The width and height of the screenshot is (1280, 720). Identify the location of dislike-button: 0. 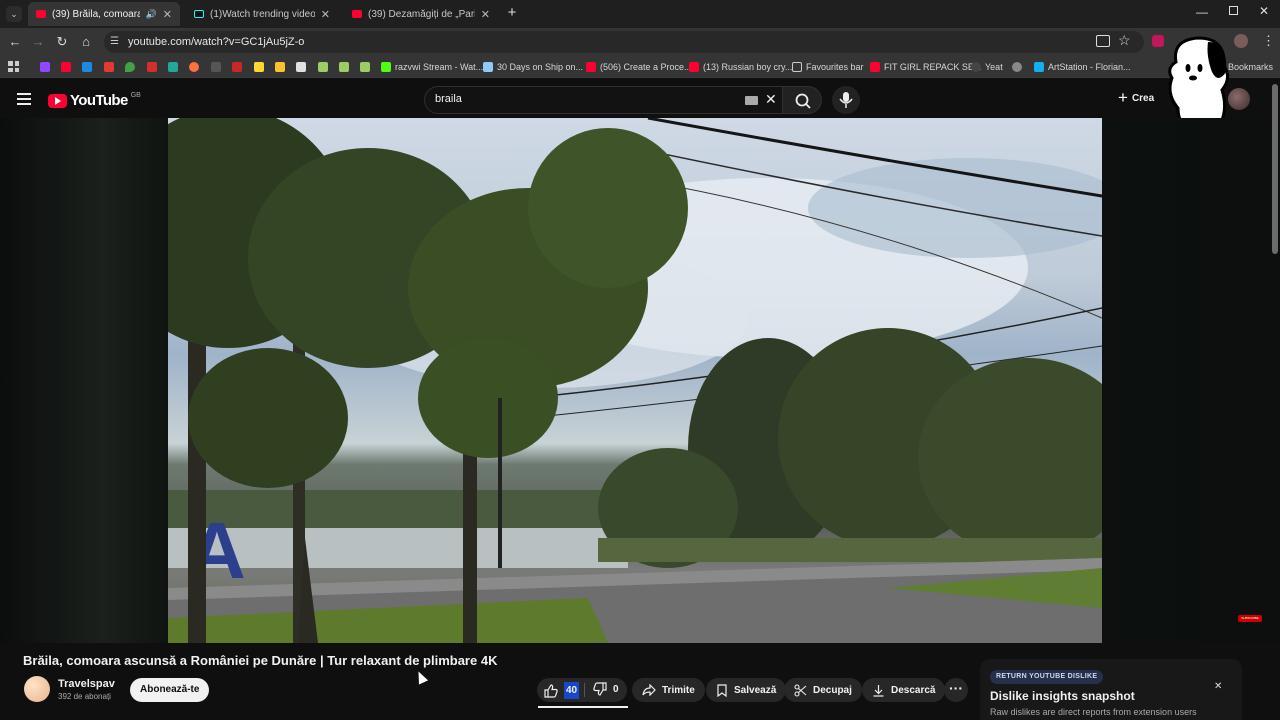
(606, 689).